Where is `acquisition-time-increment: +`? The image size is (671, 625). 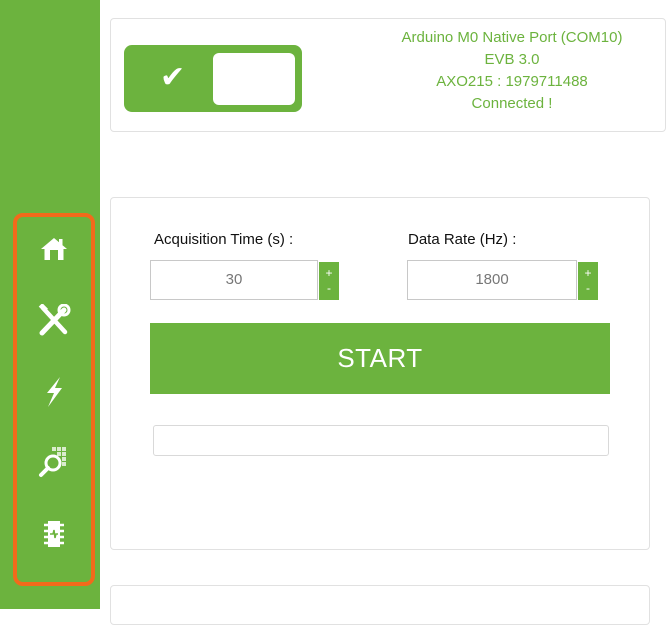 acquisition-time-increment: + is located at coordinates (328, 273).